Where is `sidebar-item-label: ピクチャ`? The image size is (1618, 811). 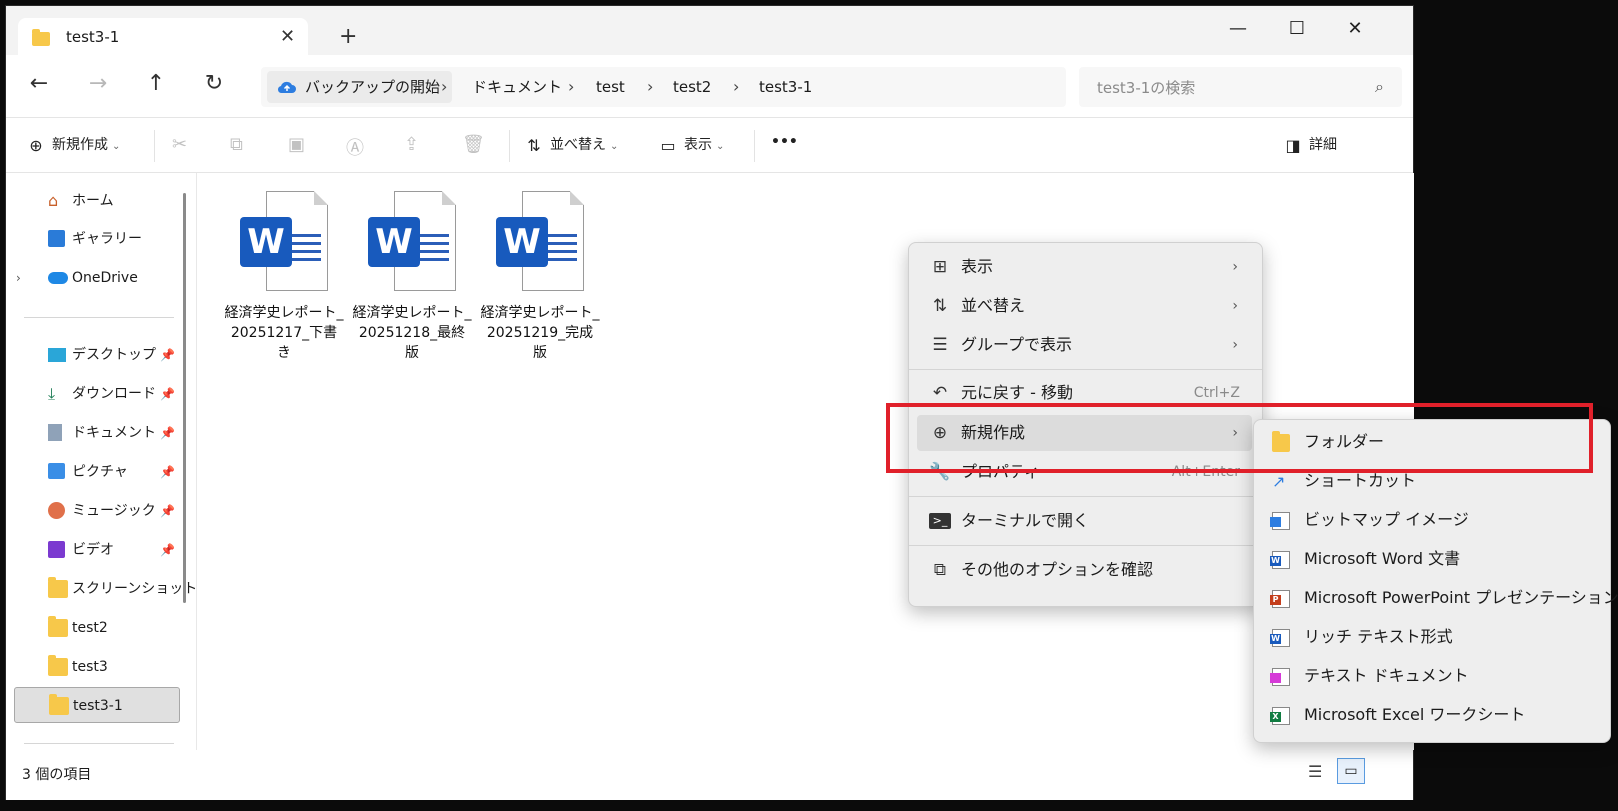 sidebar-item-label: ピクチャ is located at coordinates (100, 472).